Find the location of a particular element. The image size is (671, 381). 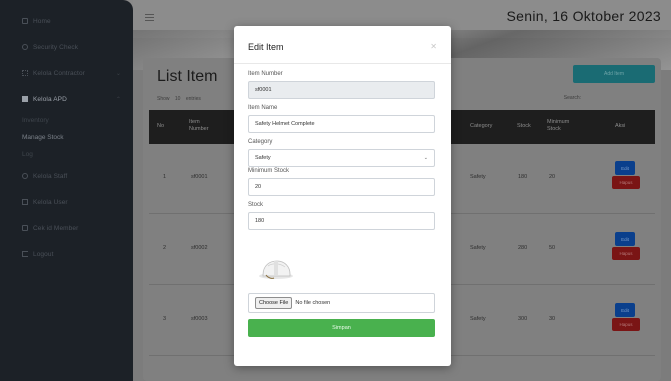

choose-file-button: Choose File is located at coordinates (274, 303).